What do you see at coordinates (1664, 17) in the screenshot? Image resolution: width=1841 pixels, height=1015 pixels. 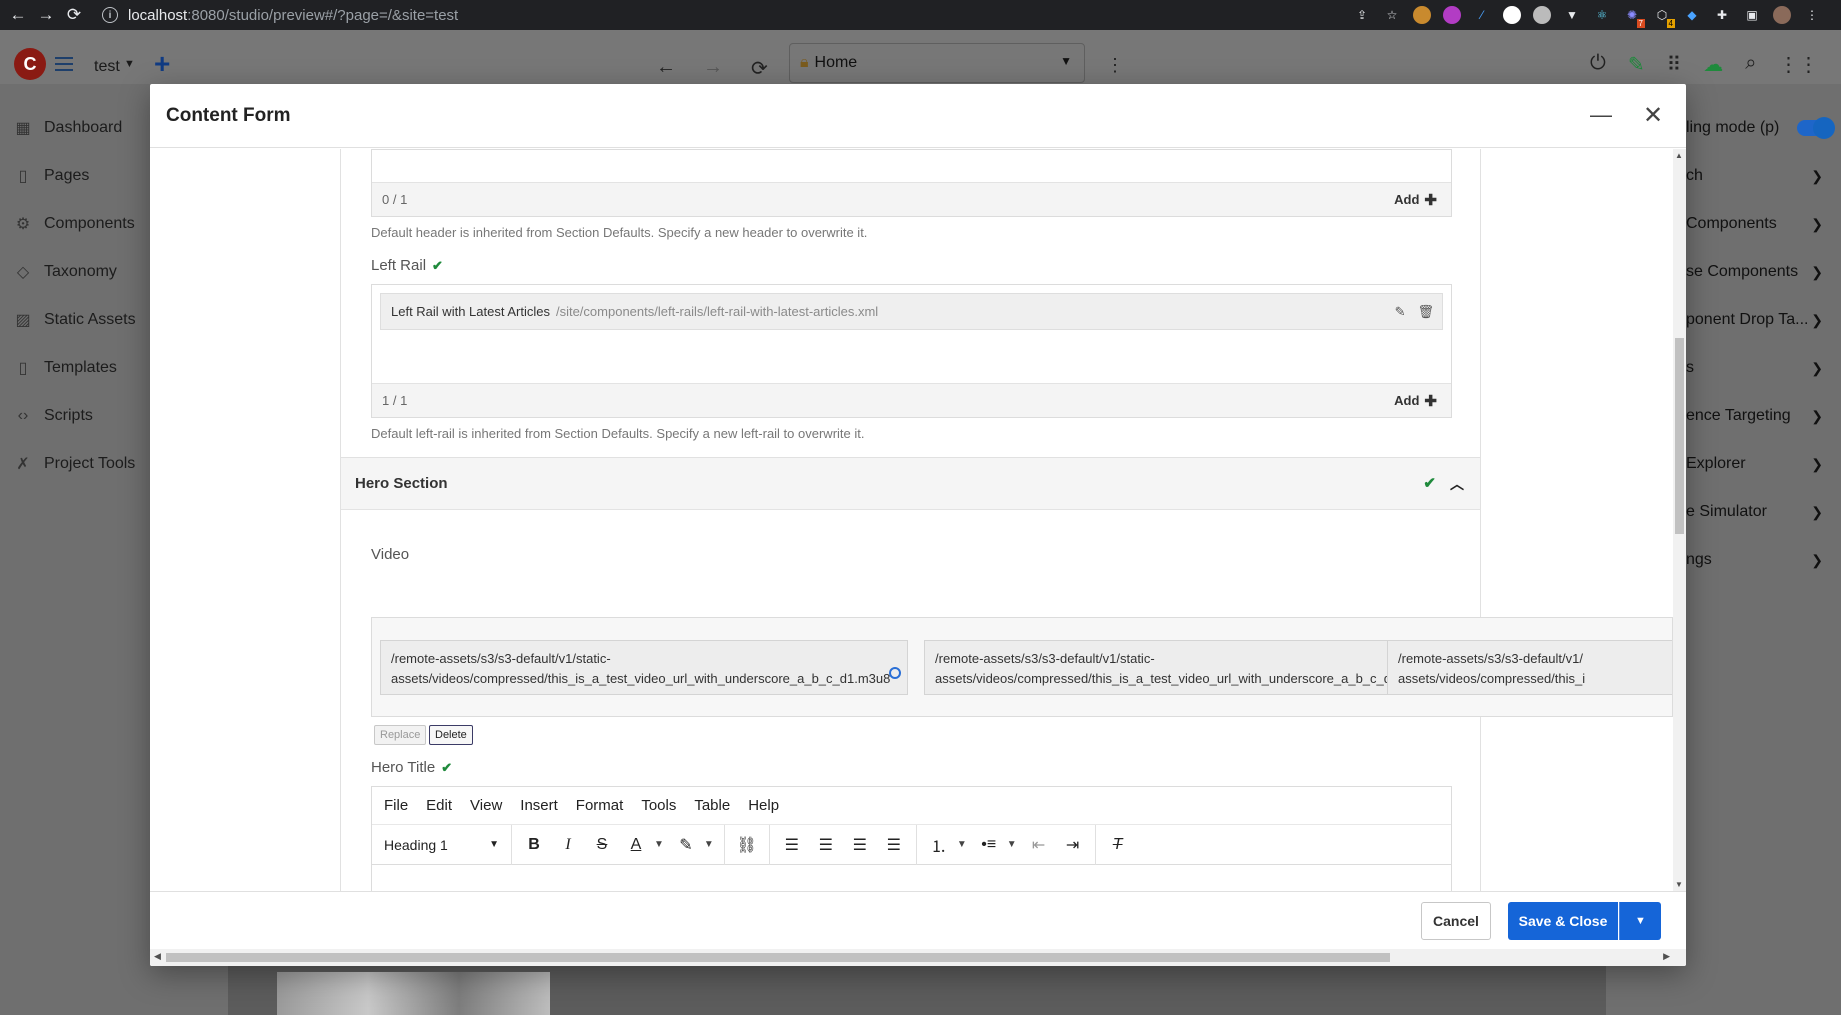 I see `extension-with-badge-icon: ⬡ 4` at bounding box center [1664, 17].